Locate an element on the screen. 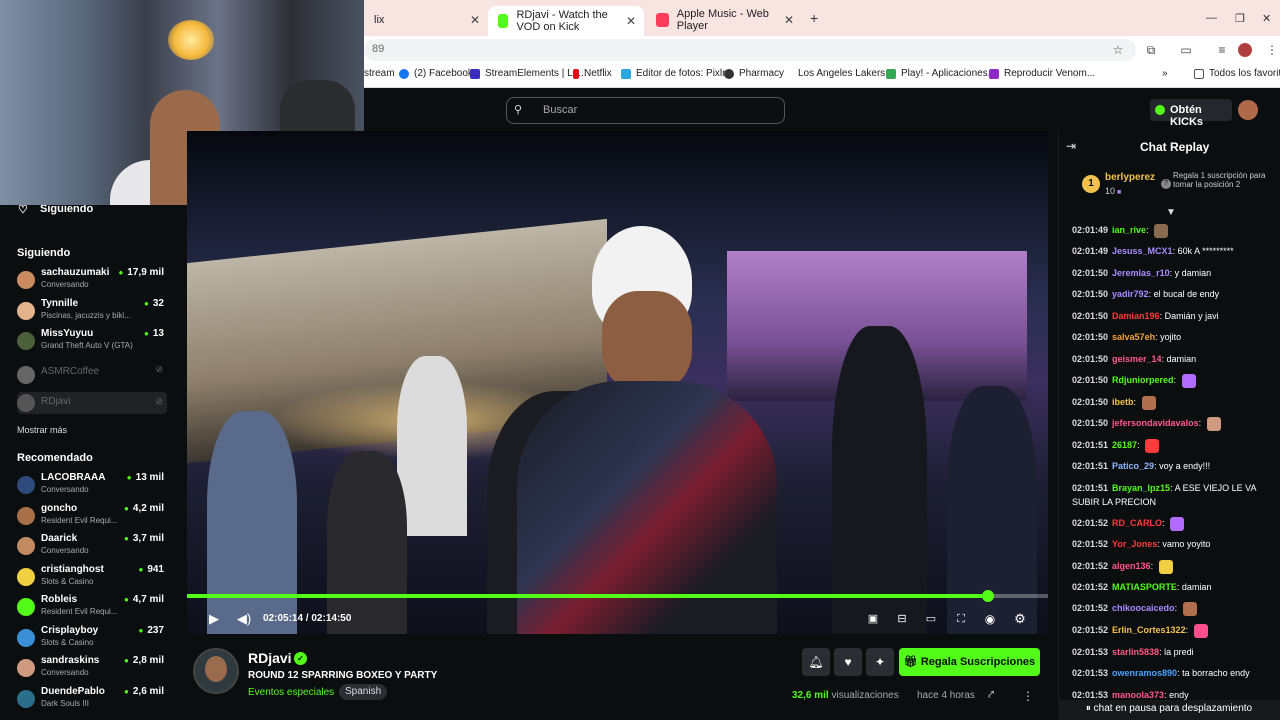 The height and width of the screenshot is (720, 1280). new-tab-icon: + is located at coordinates (814, 18).